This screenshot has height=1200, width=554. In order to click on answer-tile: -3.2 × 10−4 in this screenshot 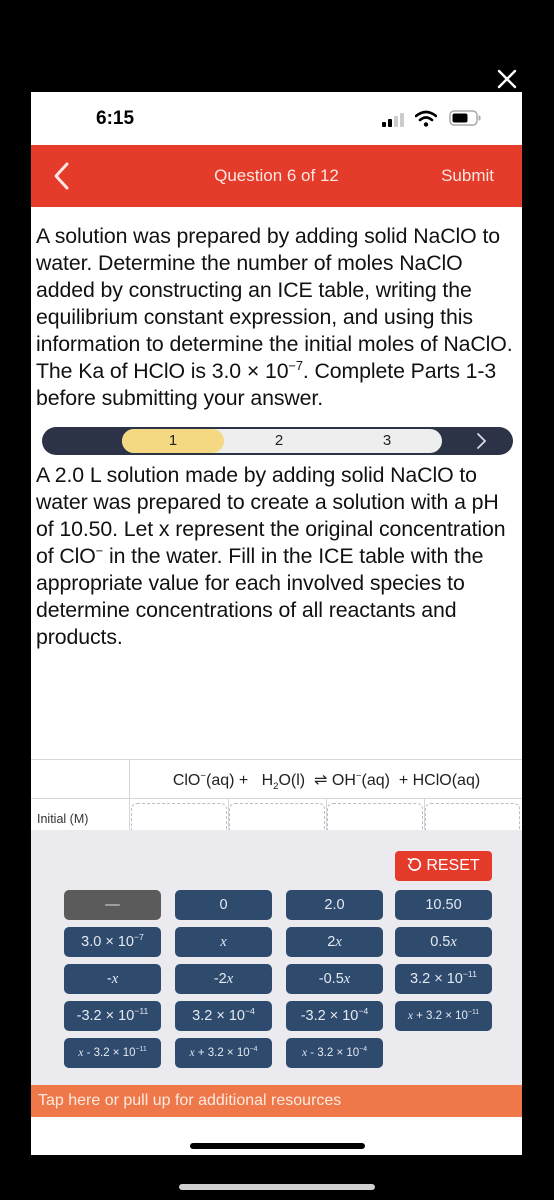, I will do `click(334, 1016)`.